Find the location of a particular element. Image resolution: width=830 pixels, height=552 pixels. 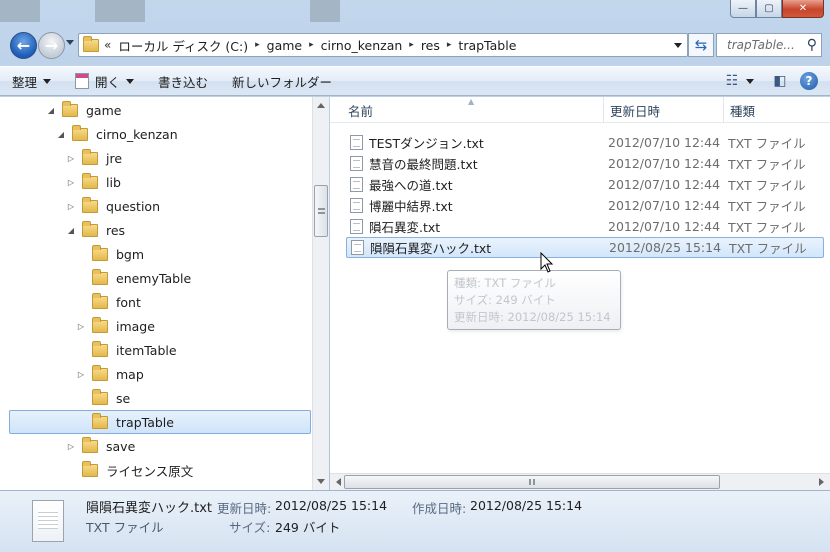

tree-item-itemtable: itemTable is located at coordinates (126, 350).